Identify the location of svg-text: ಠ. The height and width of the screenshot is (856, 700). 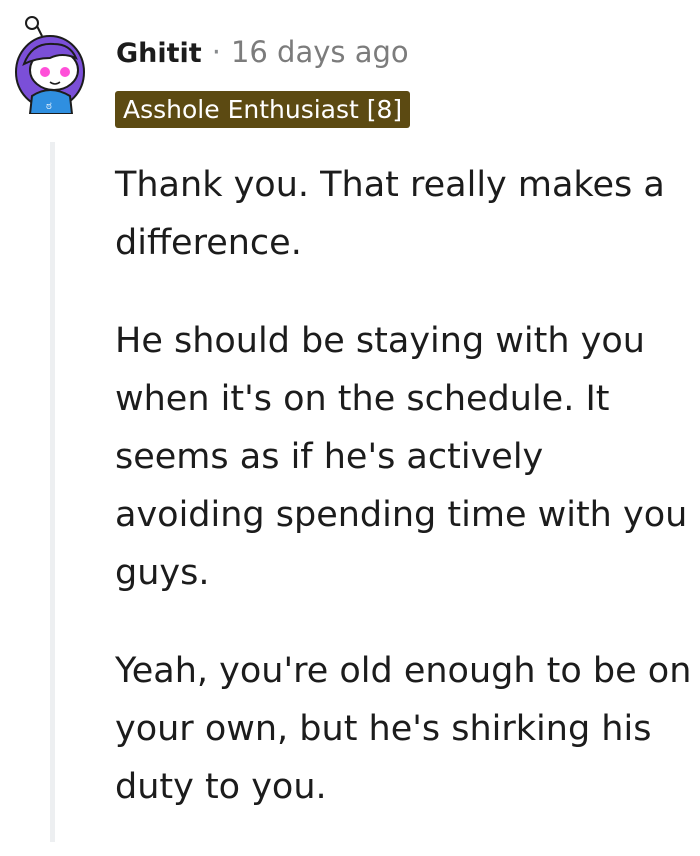
(49, 105).